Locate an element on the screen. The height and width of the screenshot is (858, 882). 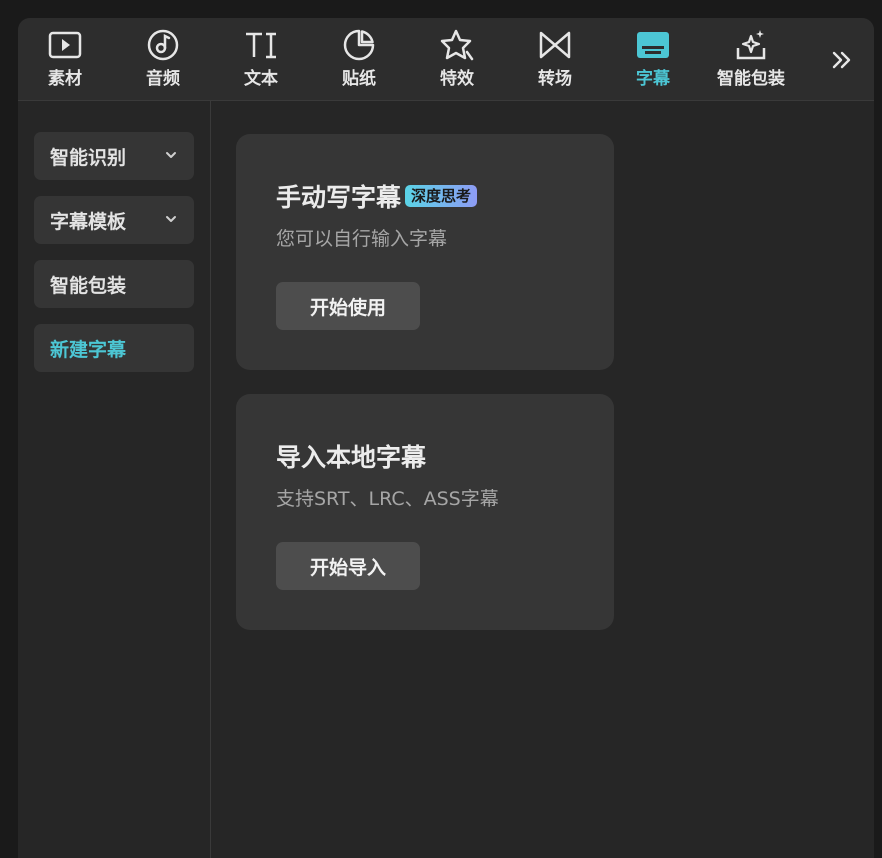
card-title: 导入本地字幕 is located at coordinates (351, 457).